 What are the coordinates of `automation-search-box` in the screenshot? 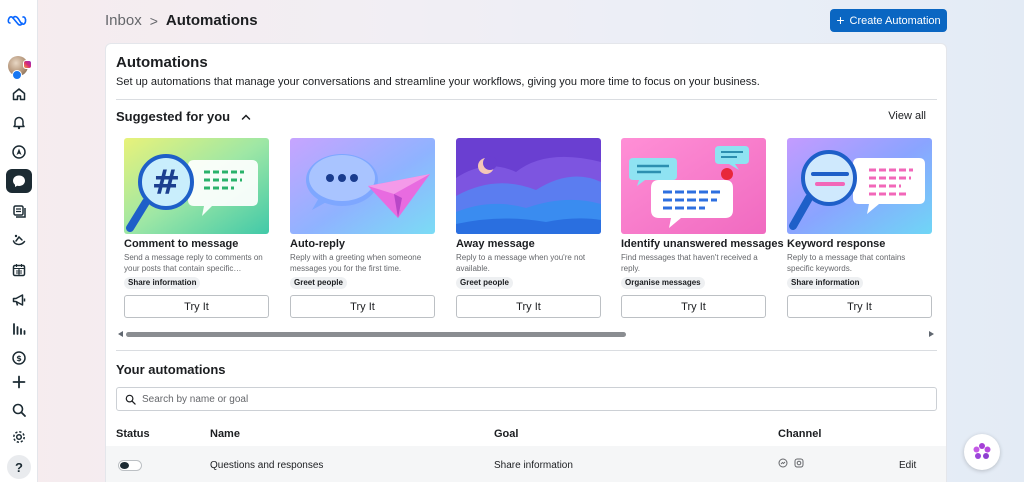 It's located at (526, 399).